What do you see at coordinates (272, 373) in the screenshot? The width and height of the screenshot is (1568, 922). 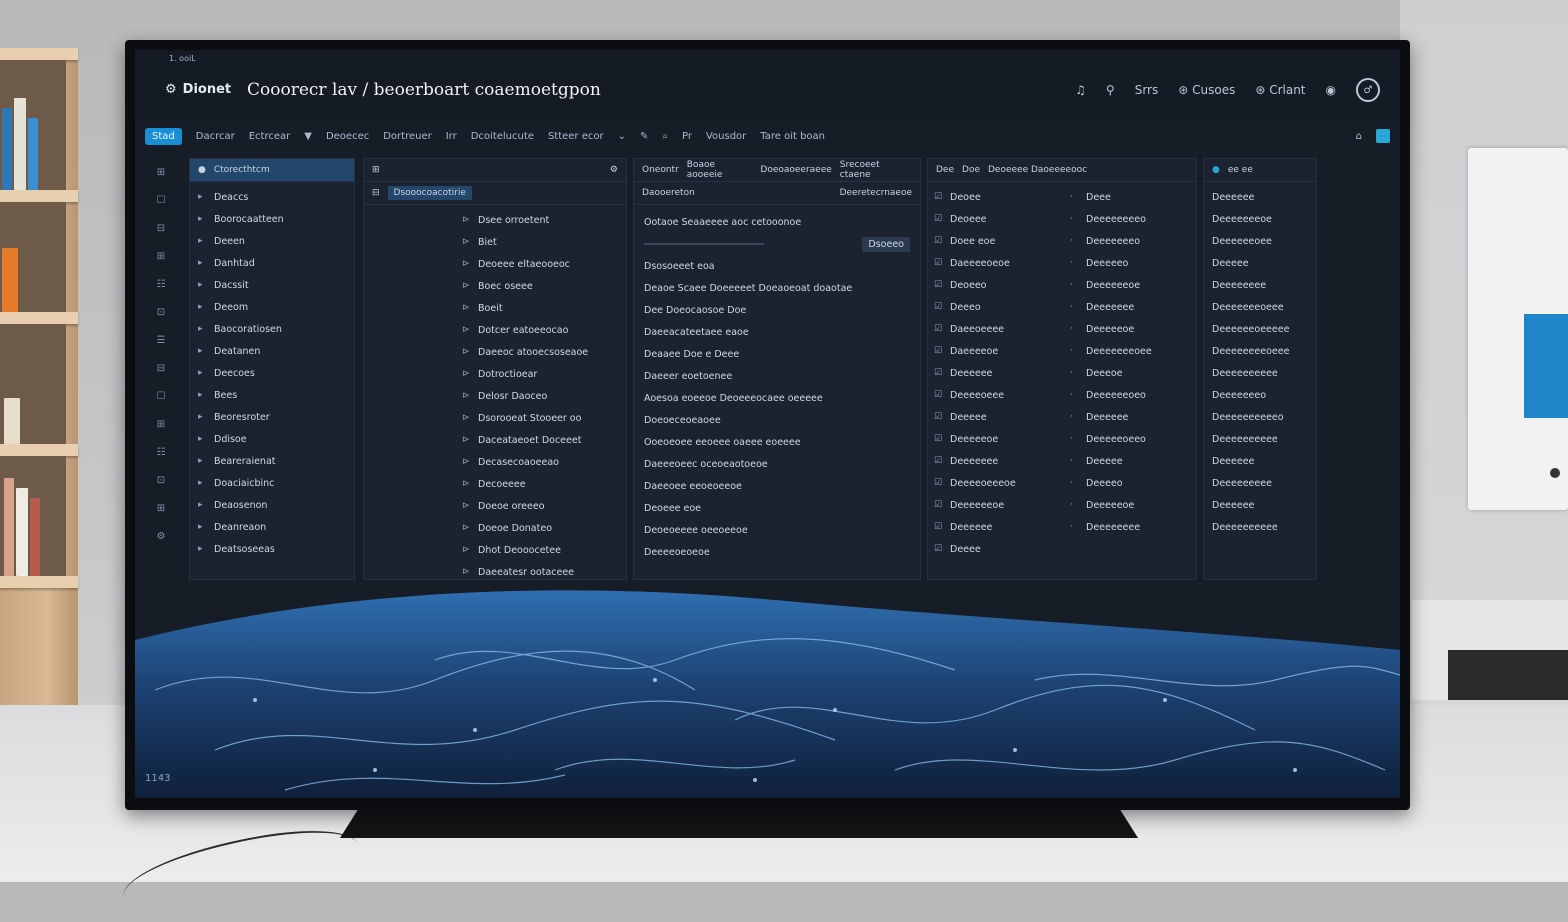 I see `nav-item: ▸ Deecoes` at bounding box center [272, 373].